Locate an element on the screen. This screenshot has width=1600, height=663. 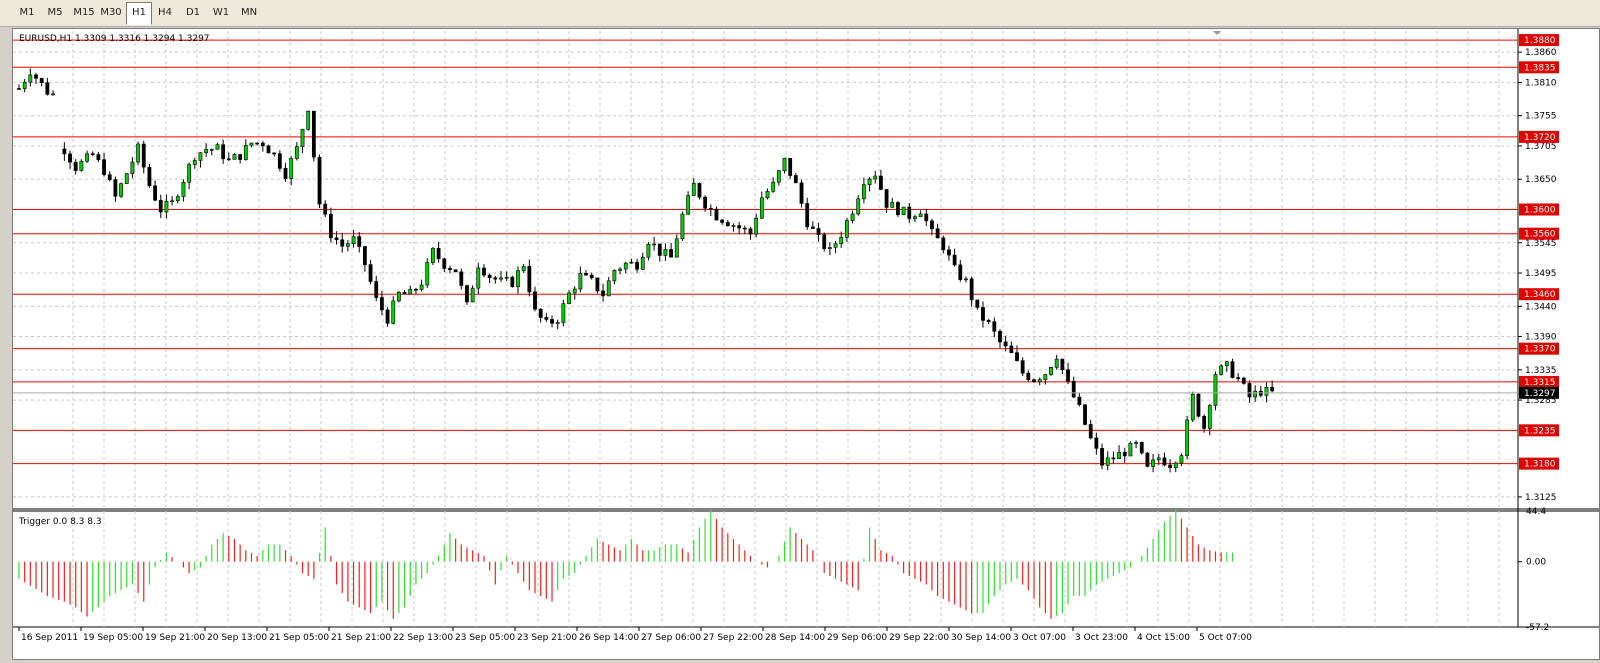
y-tick-label: 1.3125 is located at coordinates (1541, 498).